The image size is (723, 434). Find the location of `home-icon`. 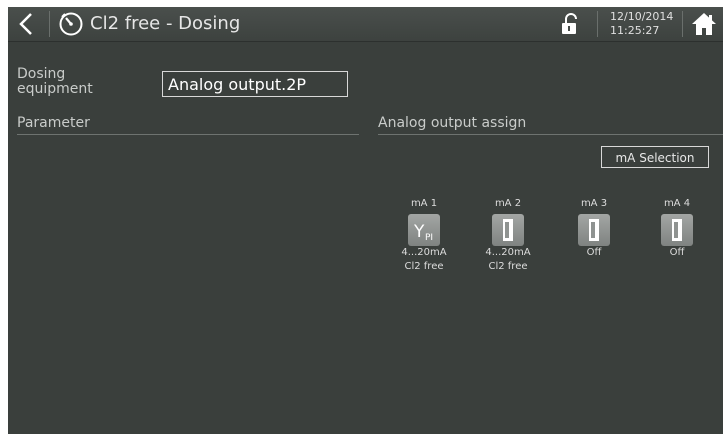

home-icon is located at coordinates (704, 24).